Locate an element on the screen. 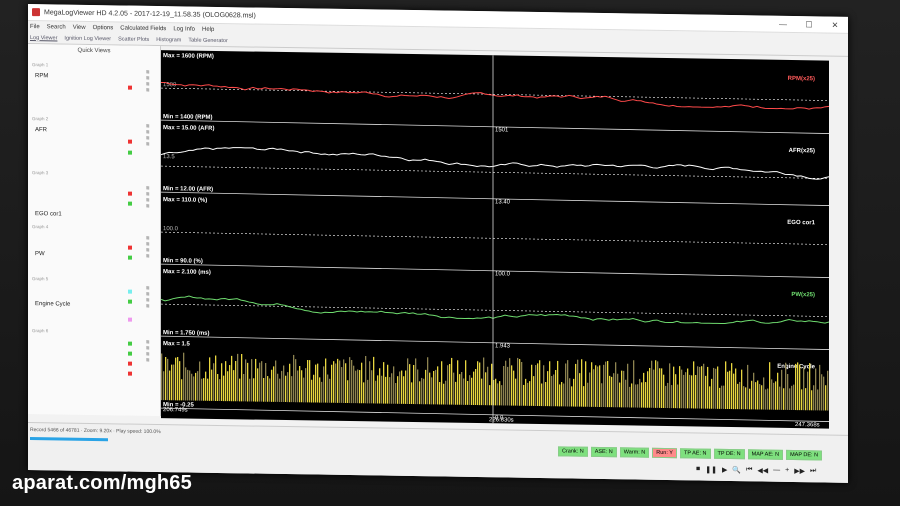  graph-label: Graph 3 is located at coordinates (40, 173).